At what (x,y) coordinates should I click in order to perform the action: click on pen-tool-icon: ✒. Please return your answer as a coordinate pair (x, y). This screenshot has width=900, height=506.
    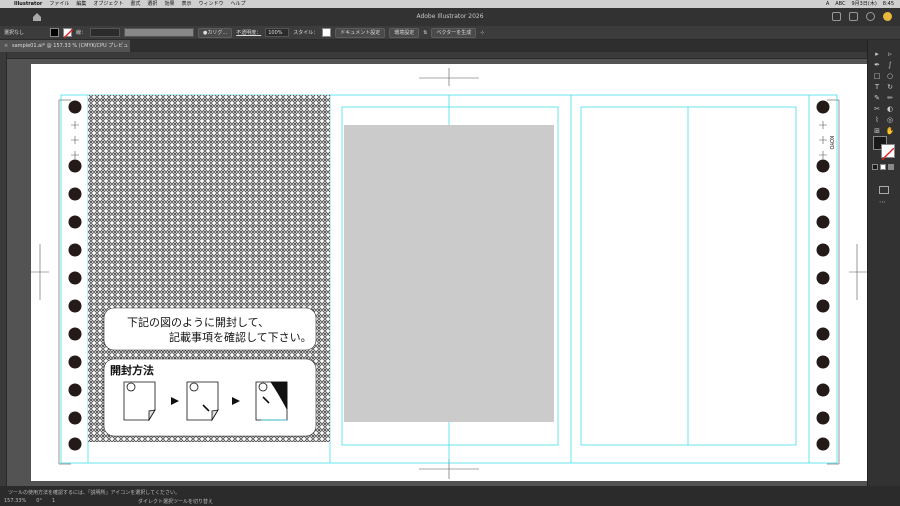
    Looking at the image, I should click on (877, 65).